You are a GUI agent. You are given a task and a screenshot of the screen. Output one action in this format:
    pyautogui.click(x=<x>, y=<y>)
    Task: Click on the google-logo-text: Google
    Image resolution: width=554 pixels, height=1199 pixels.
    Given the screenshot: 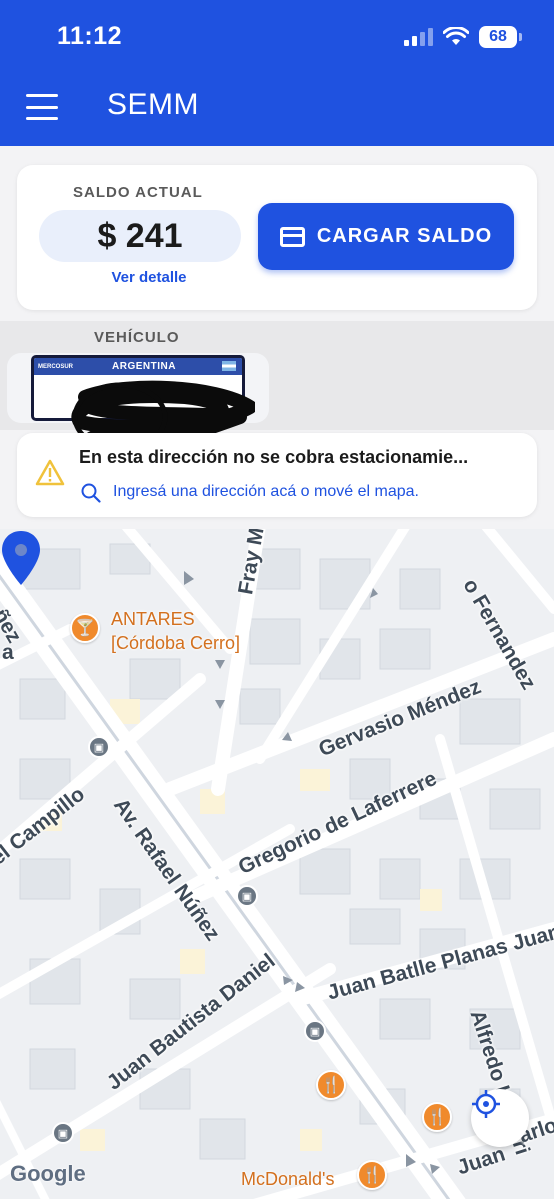 What is the action you would take?
    pyautogui.click(x=48, y=1173)
    